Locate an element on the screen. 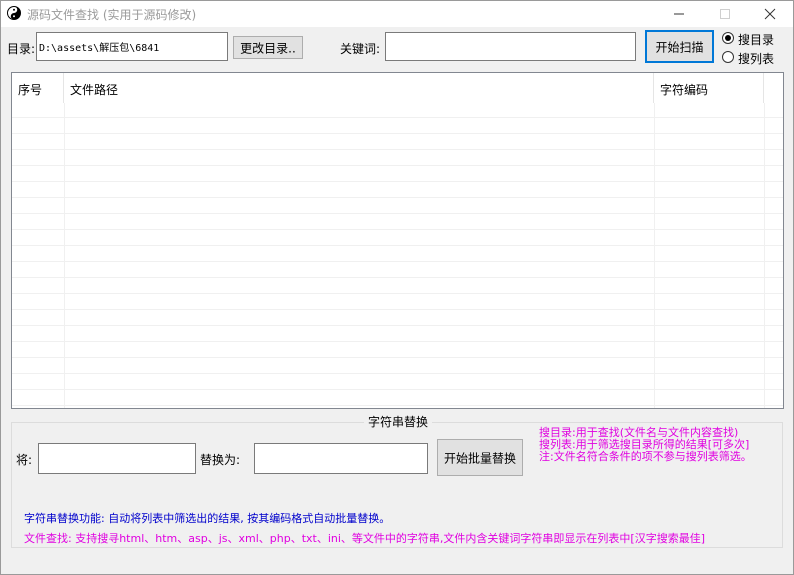 This screenshot has width=794, height=575. column-header-encoding: 字符编码 is located at coordinates (709, 88).